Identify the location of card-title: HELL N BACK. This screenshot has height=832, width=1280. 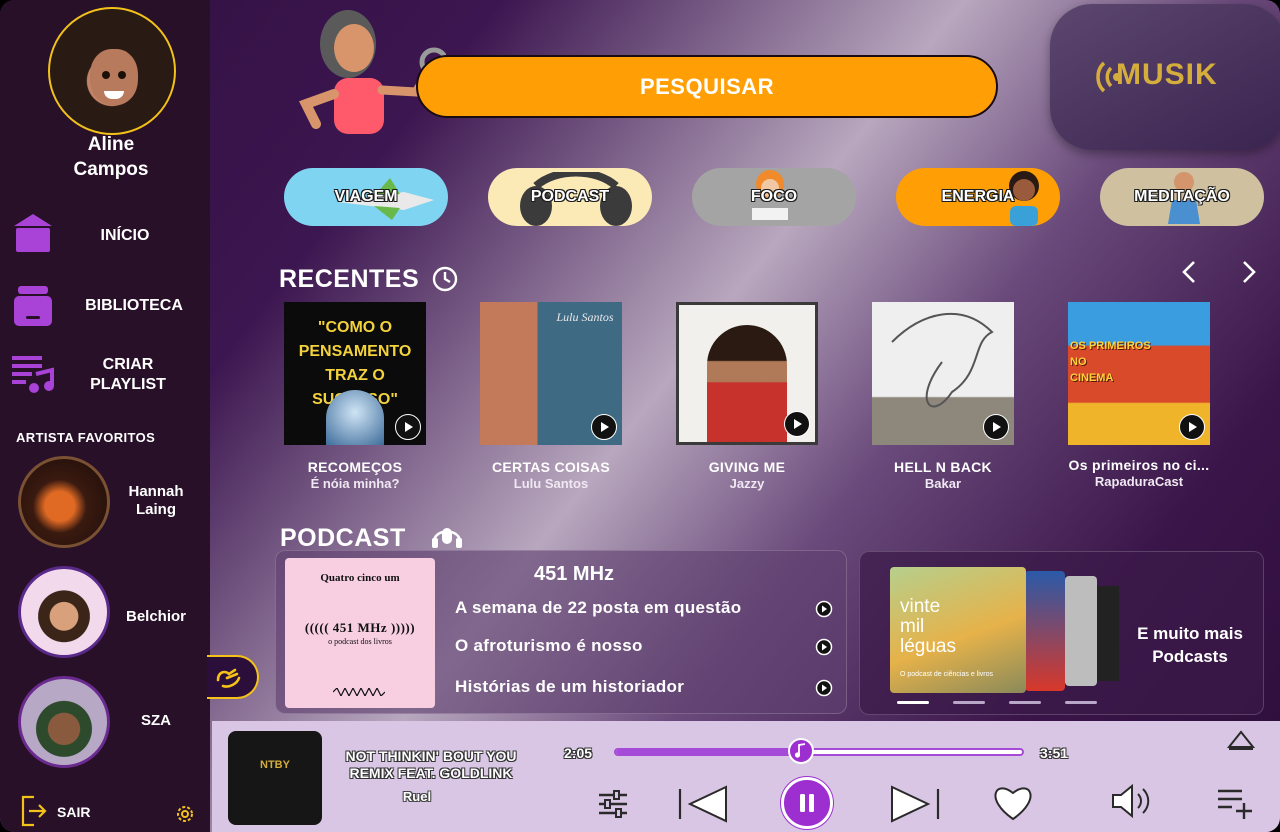
(943, 467).